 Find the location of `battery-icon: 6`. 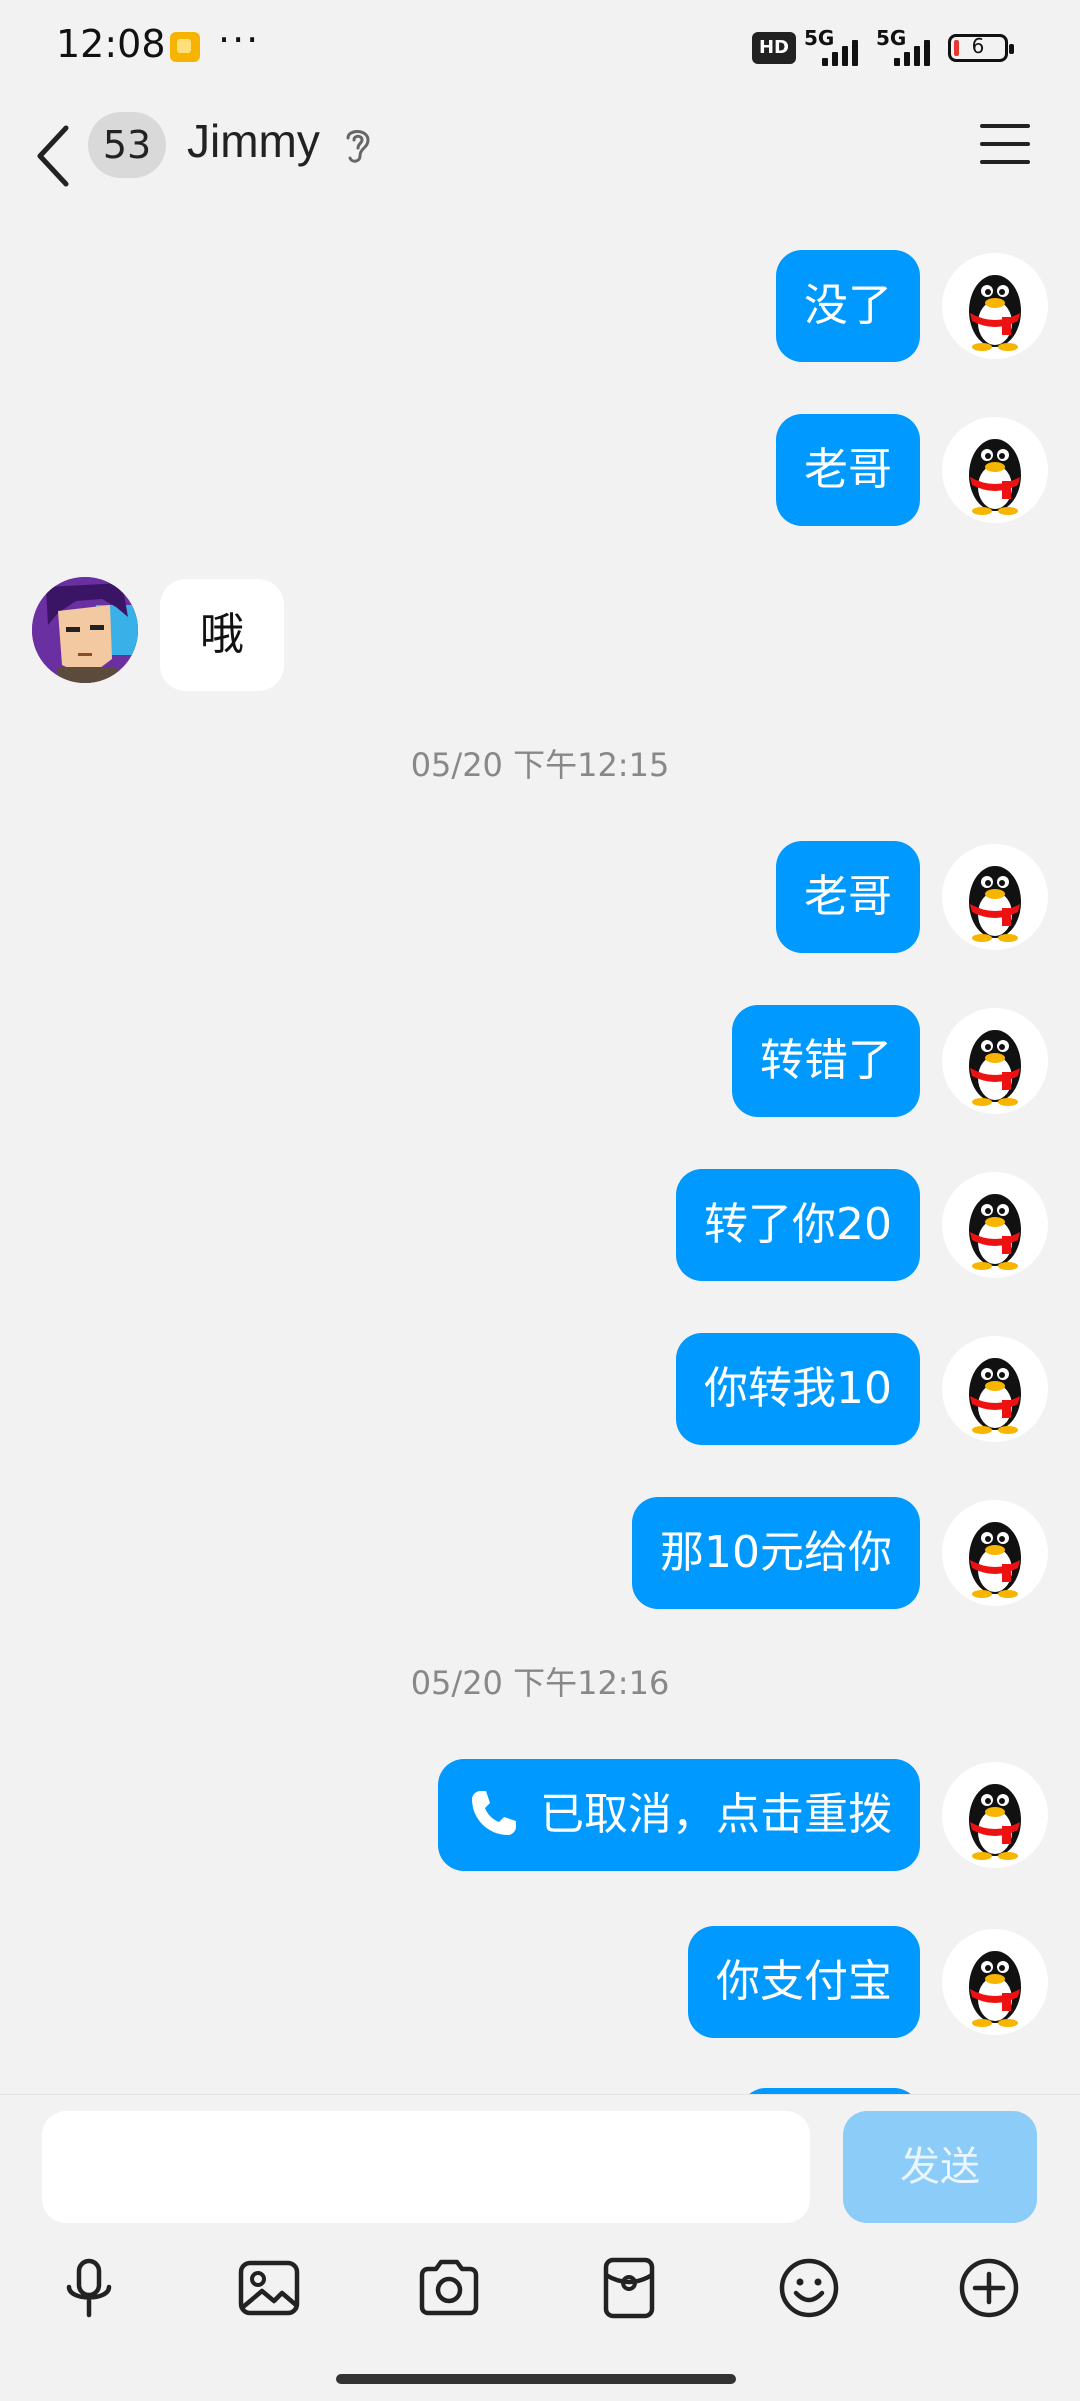

battery-icon: 6 is located at coordinates (981, 48).